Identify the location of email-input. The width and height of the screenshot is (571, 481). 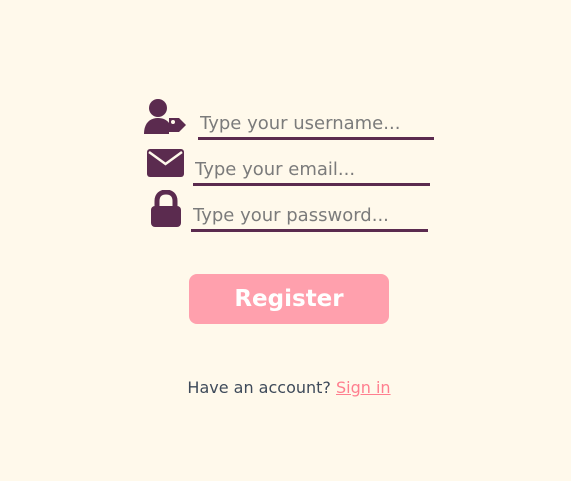
(311, 171).